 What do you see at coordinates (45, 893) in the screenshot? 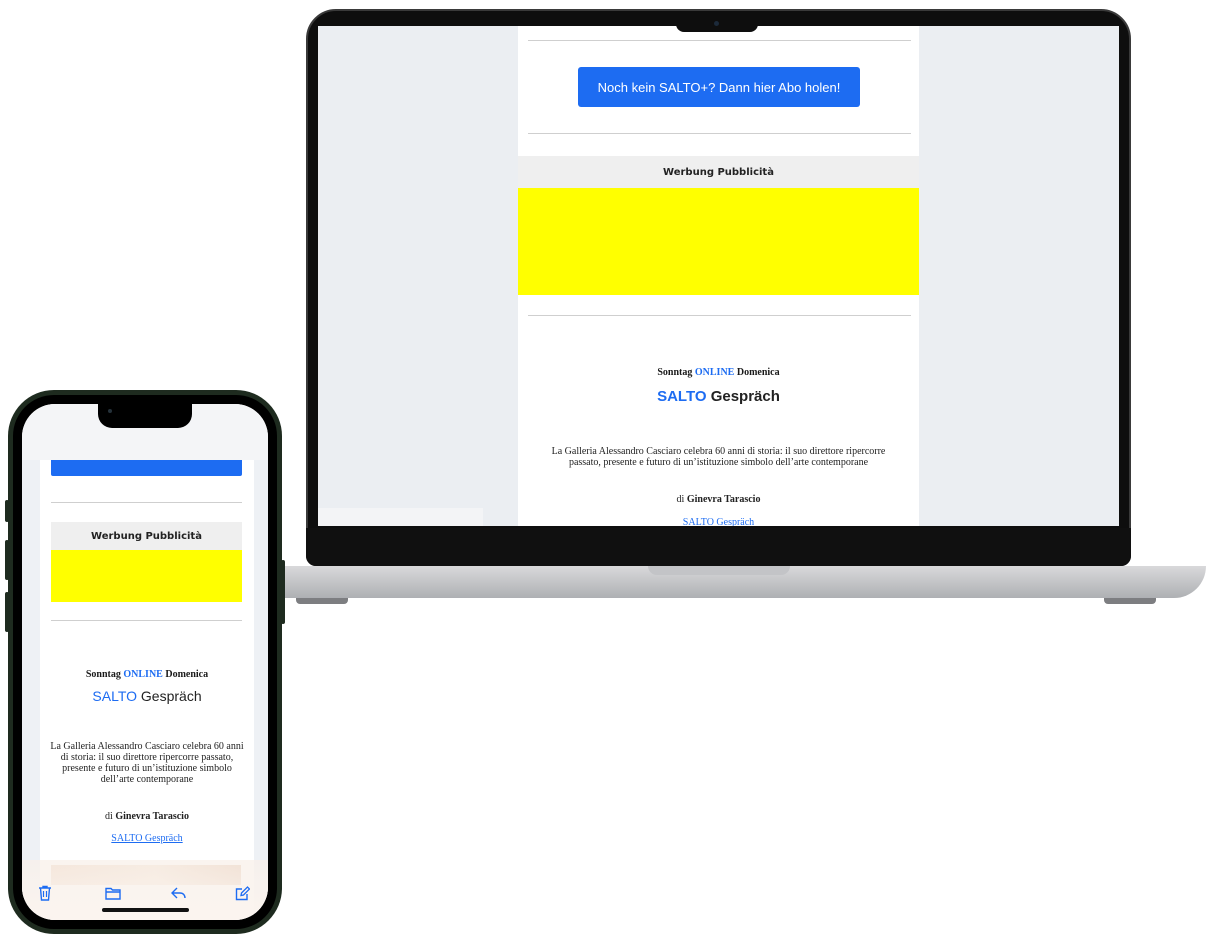
I see `trash-icon` at bounding box center [45, 893].